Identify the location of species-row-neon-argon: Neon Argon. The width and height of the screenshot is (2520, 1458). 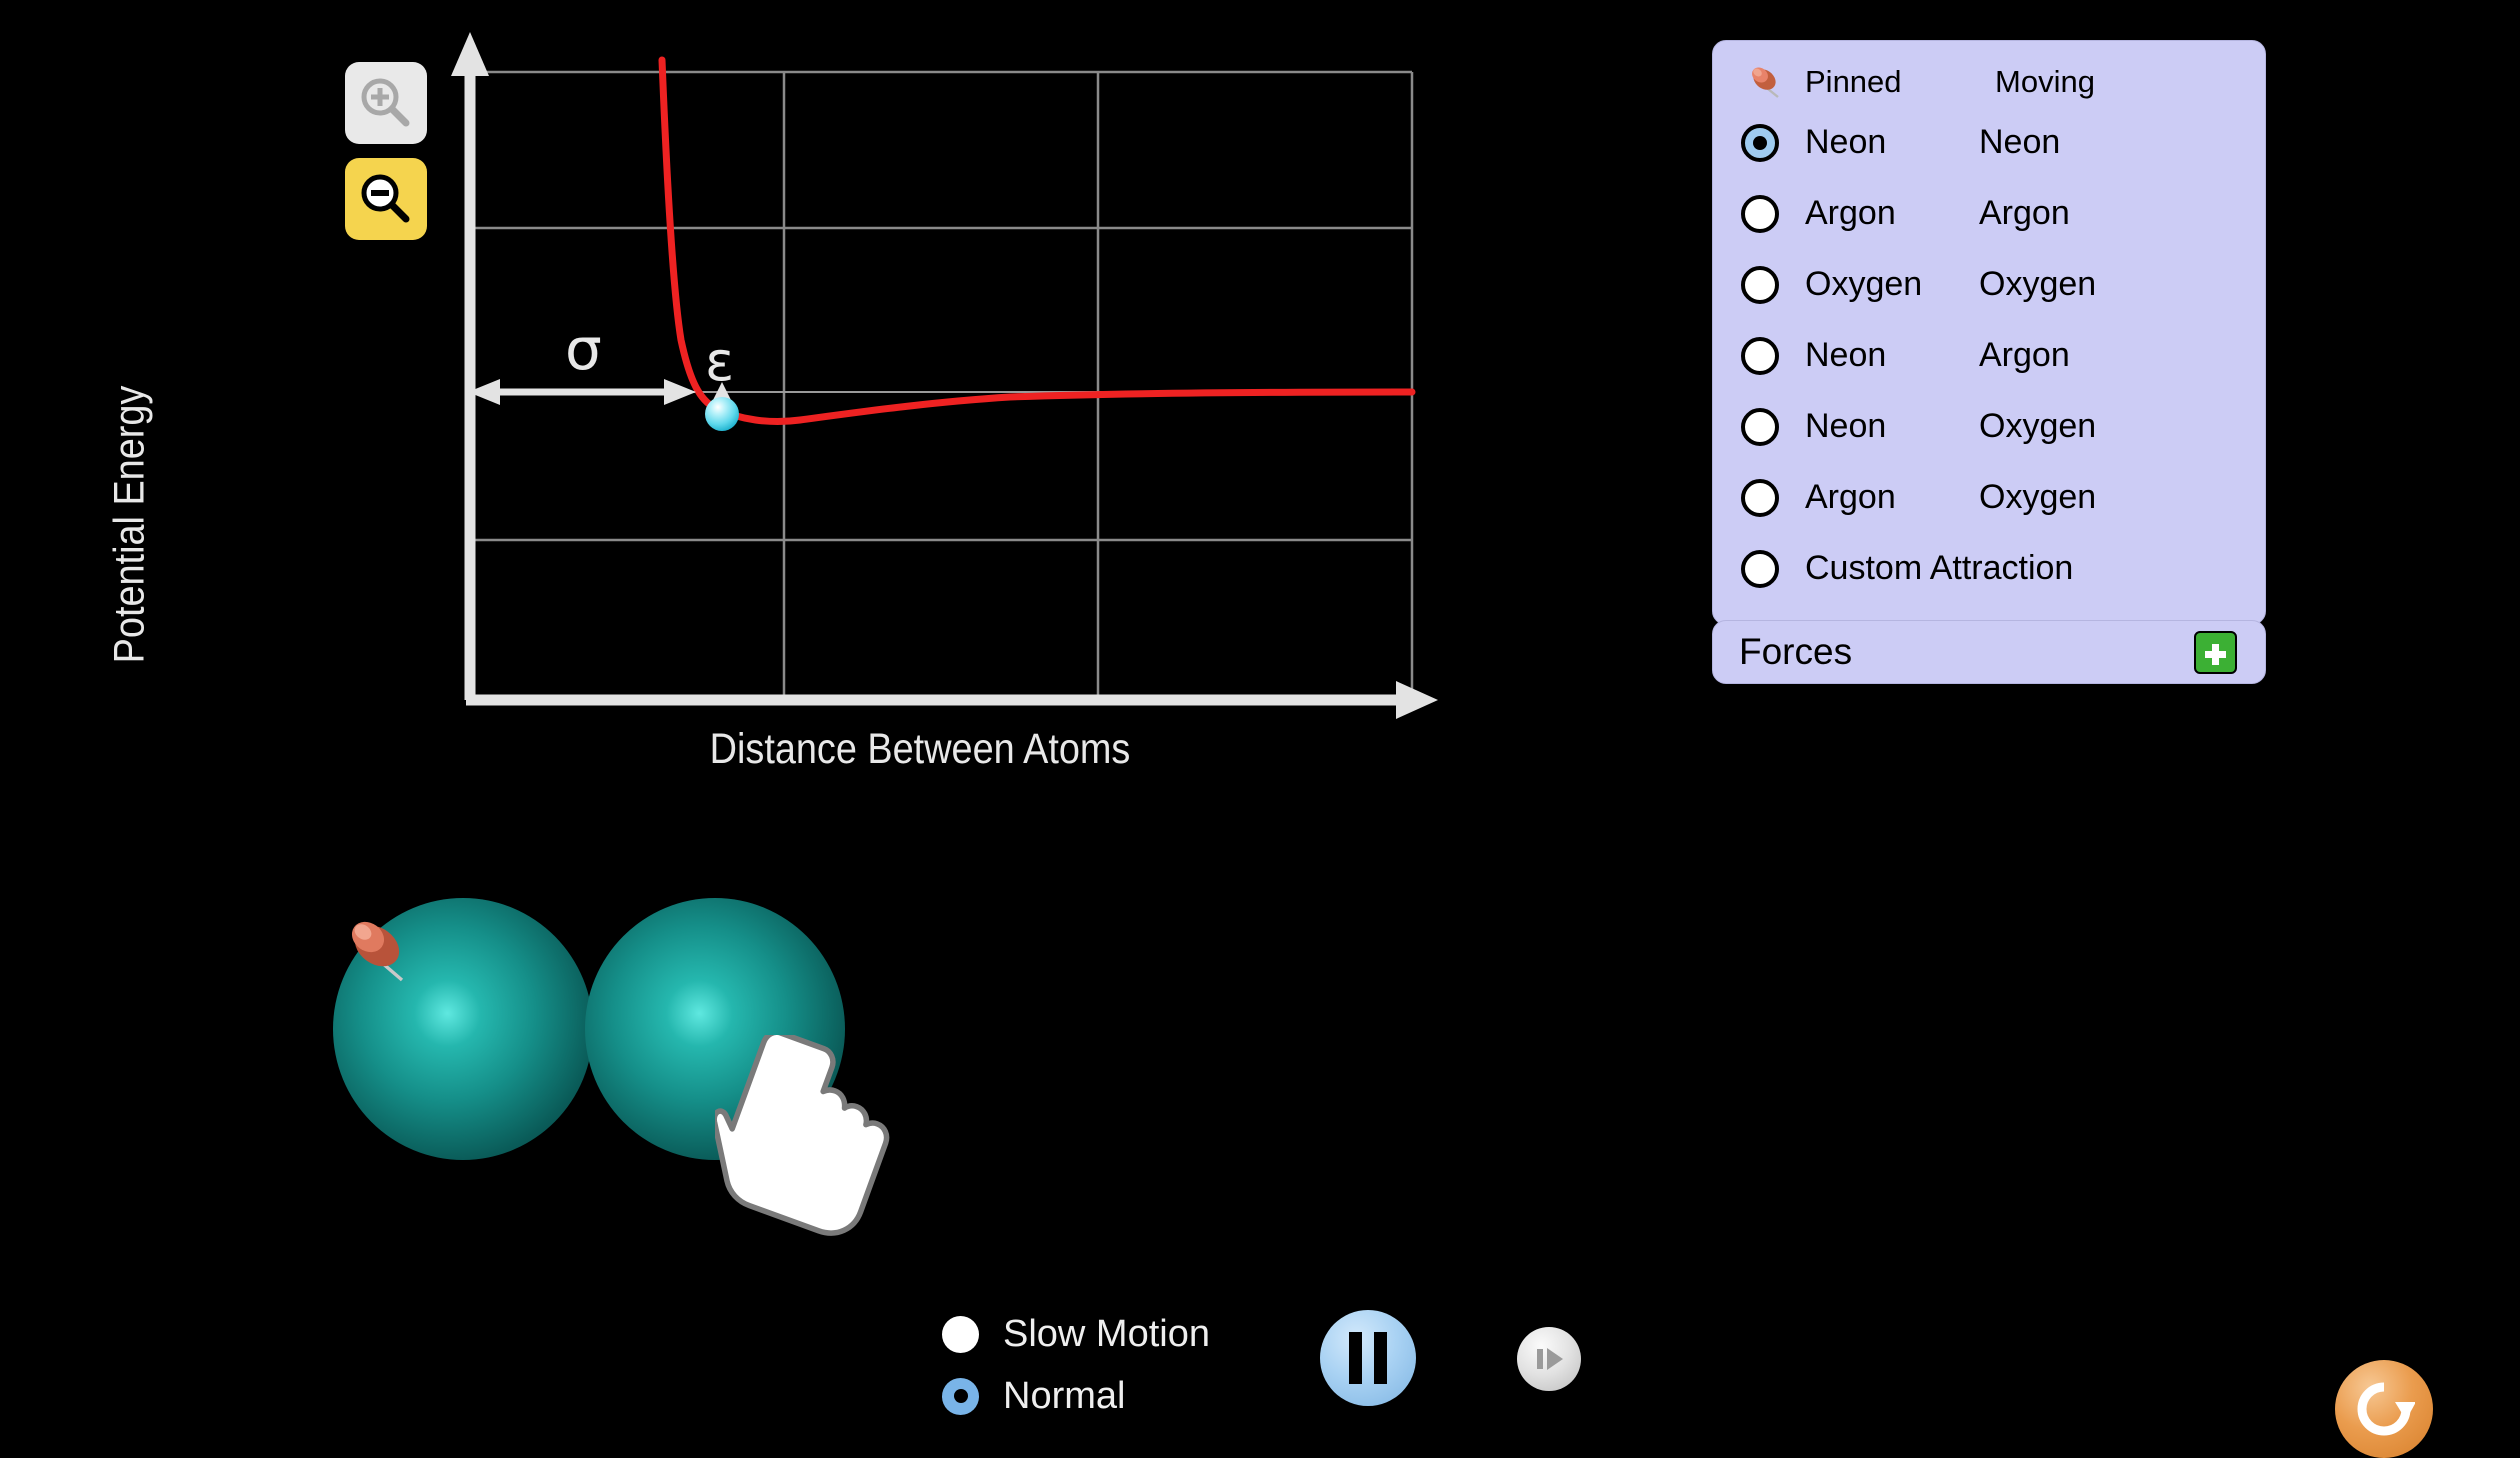
(1989, 355).